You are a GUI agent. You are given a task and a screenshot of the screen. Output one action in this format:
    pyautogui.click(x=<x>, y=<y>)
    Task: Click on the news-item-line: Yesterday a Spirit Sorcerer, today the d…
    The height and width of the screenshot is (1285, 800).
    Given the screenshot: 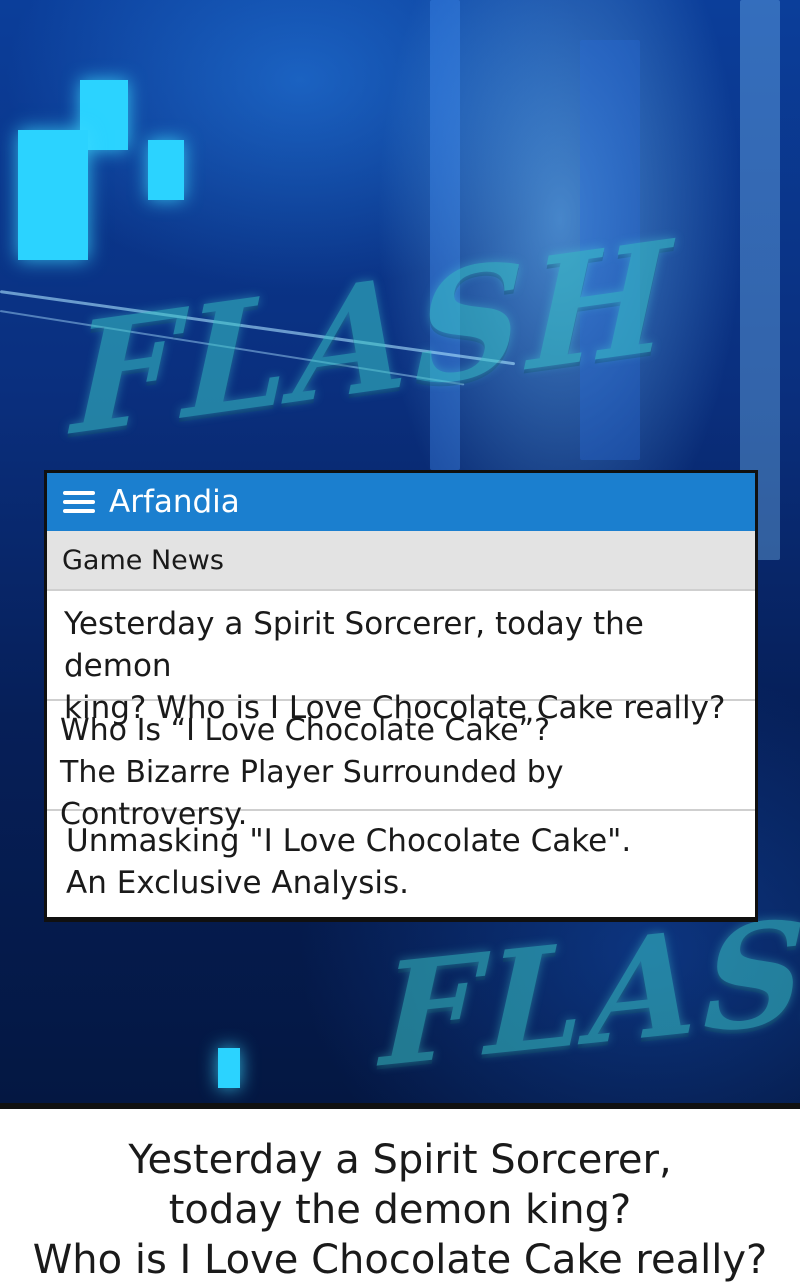 What is the action you would take?
    pyautogui.click(x=354, y=645)
    